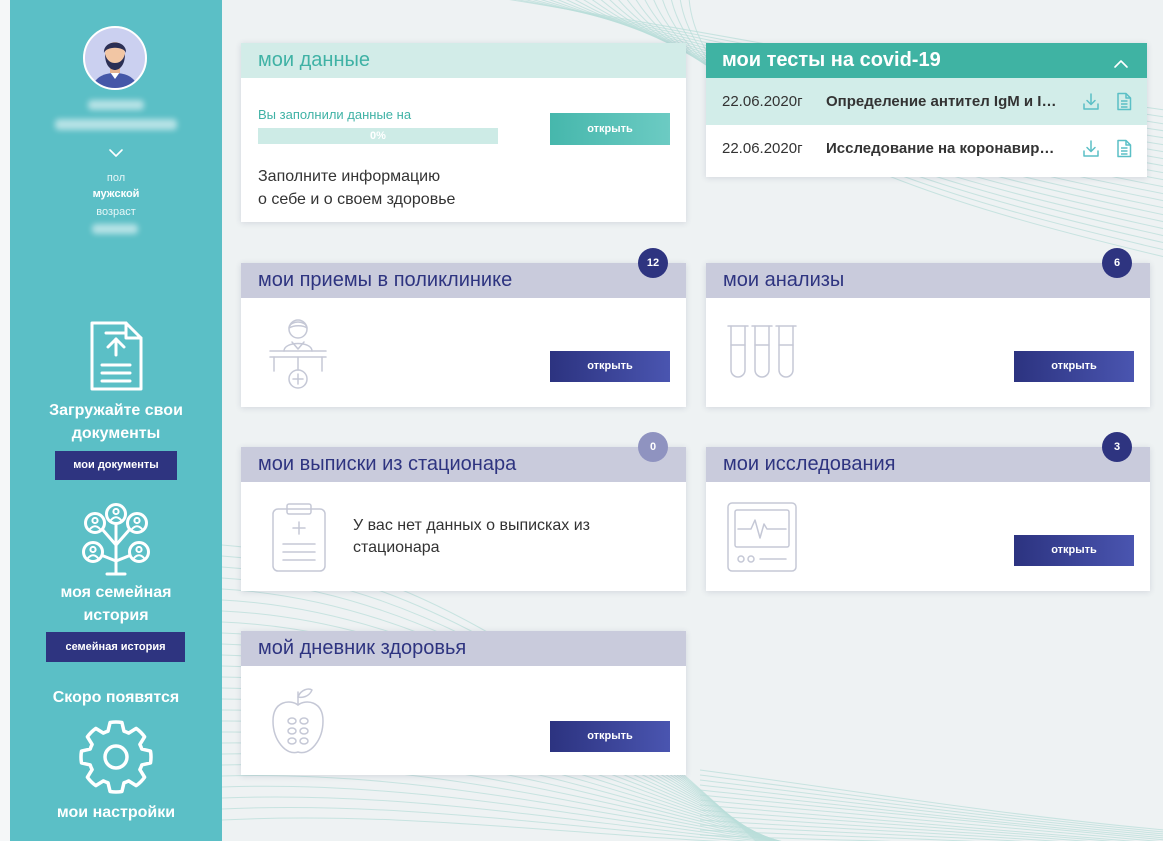 Image resolution: width=1163 pixels, height=841 pixels. Describe the element at coordinates (928, 511) in the screenshot. I see `studies-card: мои исследования 3 открыть` at that location.